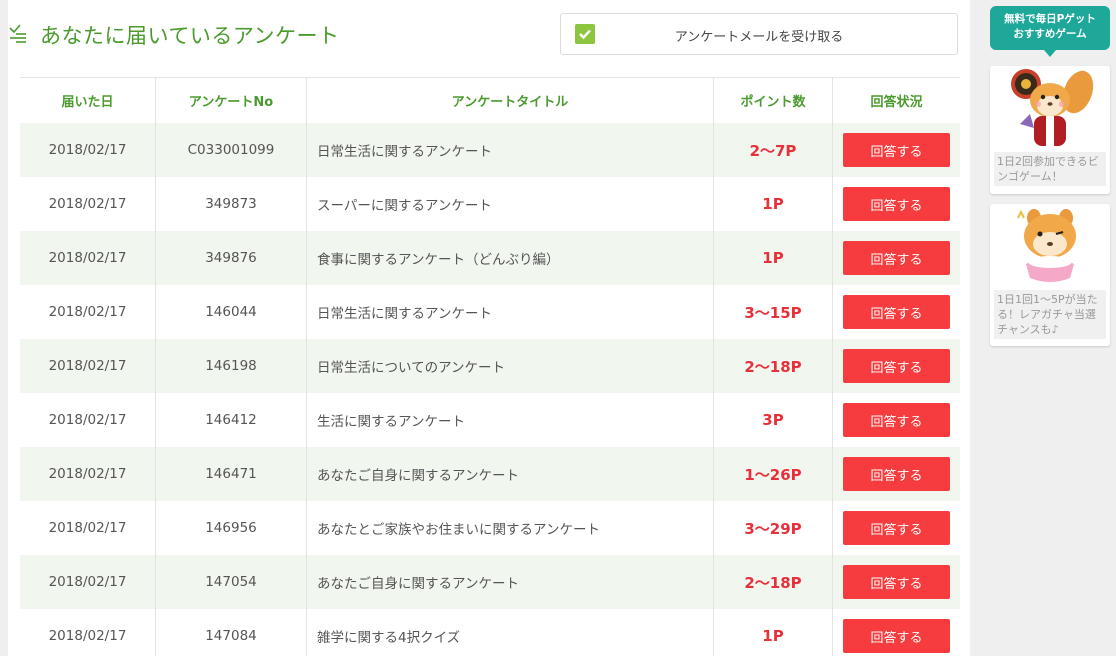 This screenshot has width=1116, height=656. I want to click on table-header-row: 届いた日 アンケートNo アンケートタイトル ポイント数 回答状況, so click(490, 100).